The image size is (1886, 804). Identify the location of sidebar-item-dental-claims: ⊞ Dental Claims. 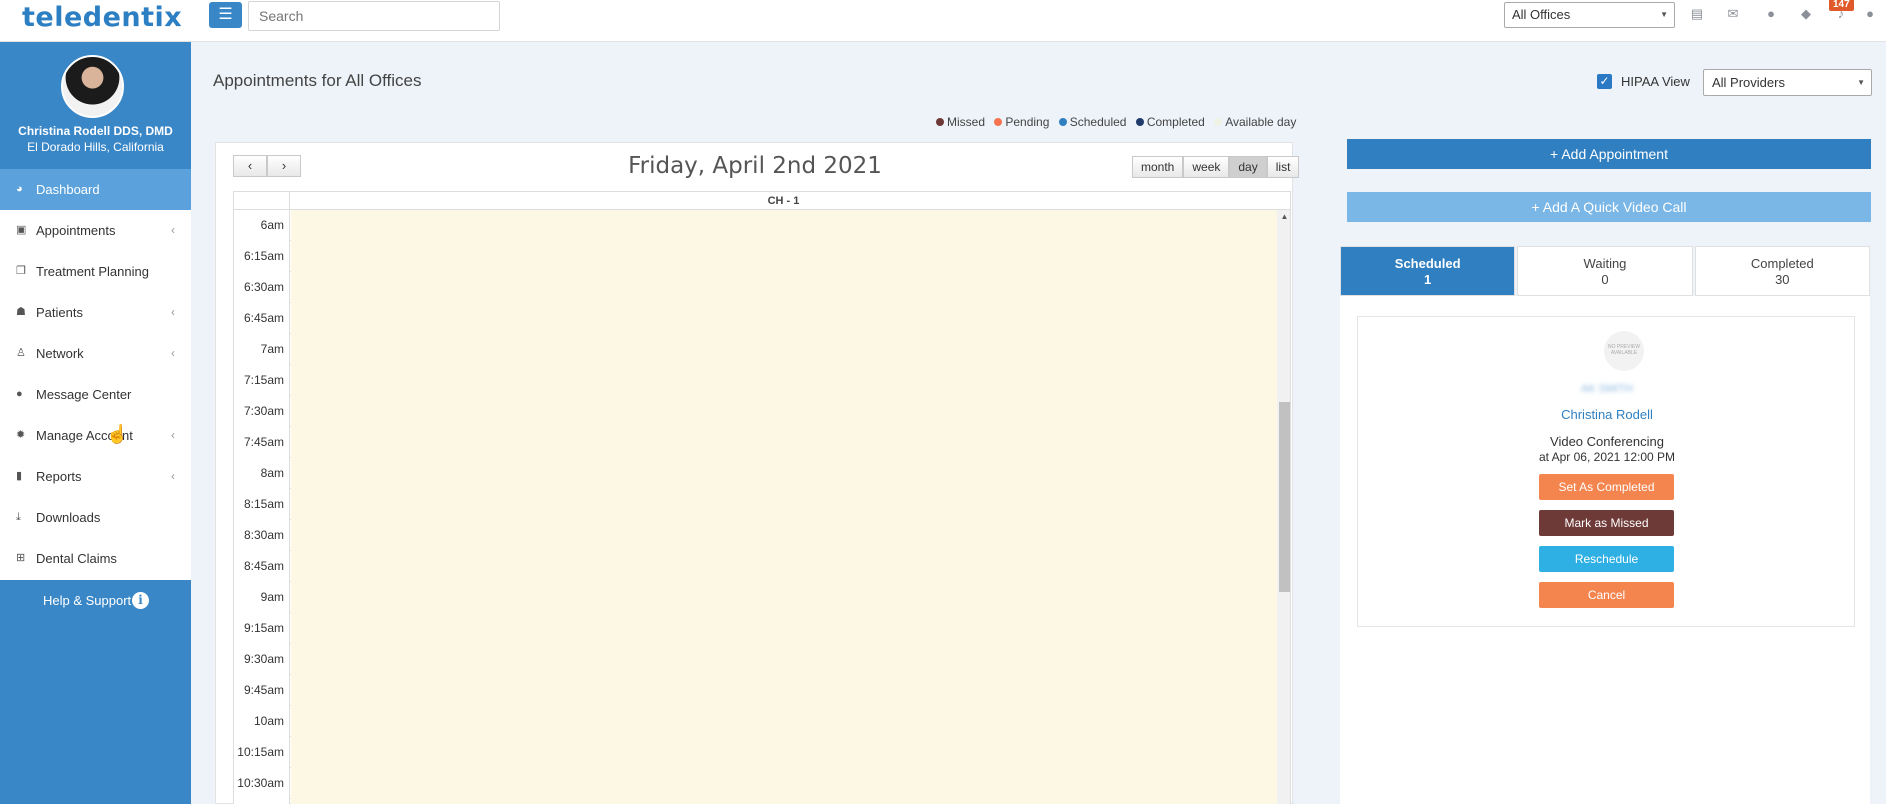
(95, 558).